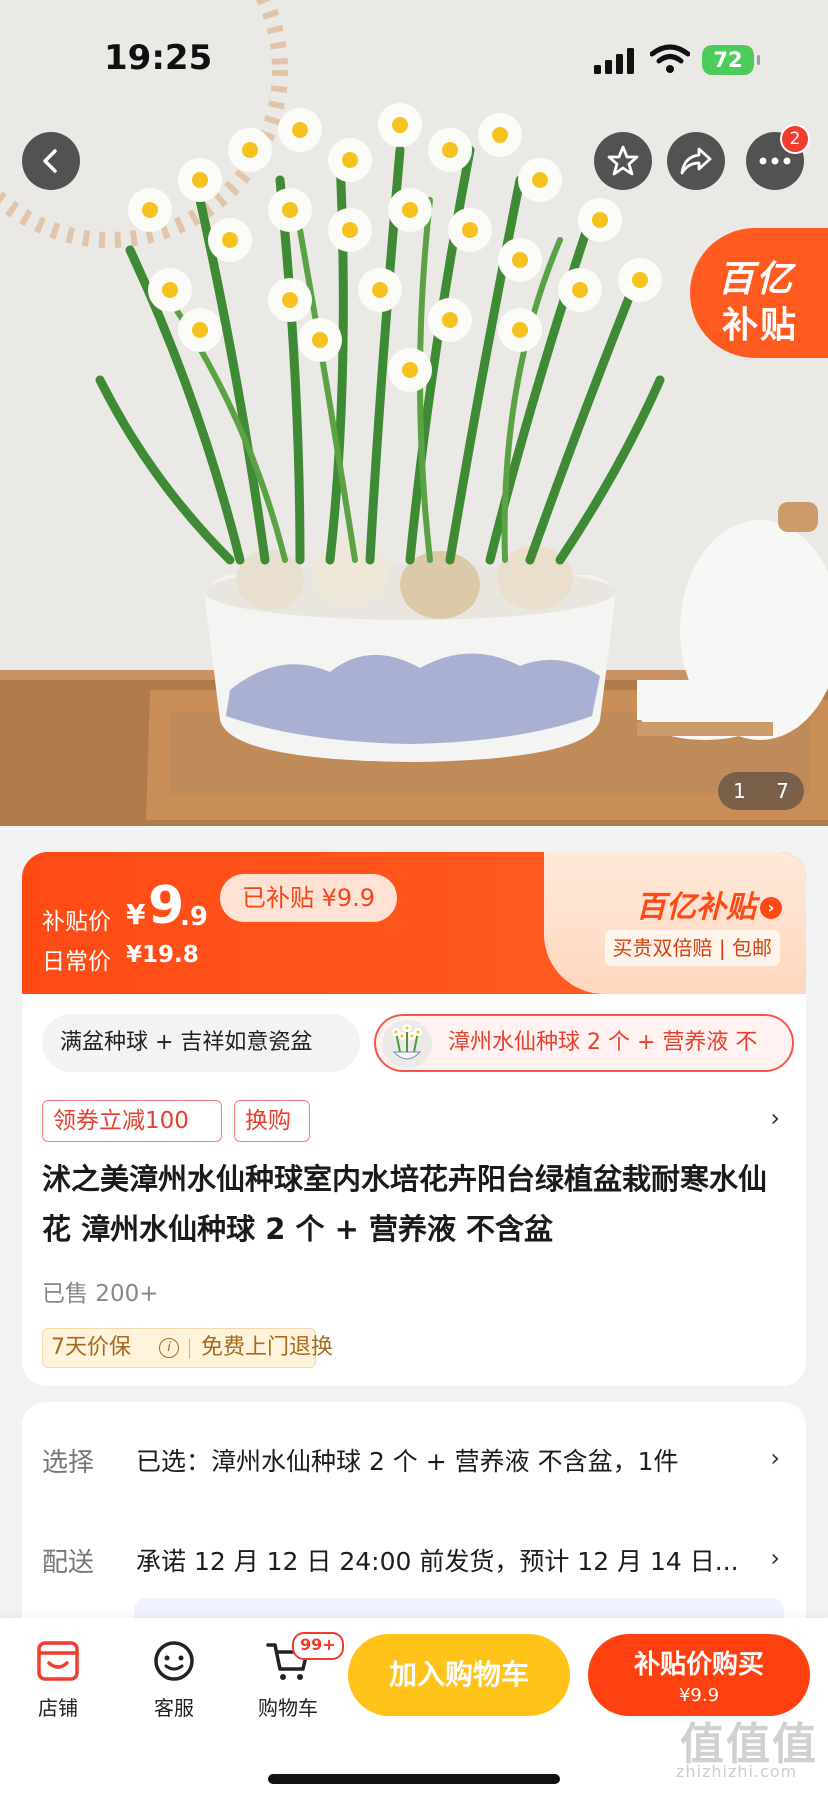 The width and height of the screenshot is (828, 1796). I want to click on sku-option-selected: 漳州水仙种球 2 个 + 营养液 不, so click(584, 1043).